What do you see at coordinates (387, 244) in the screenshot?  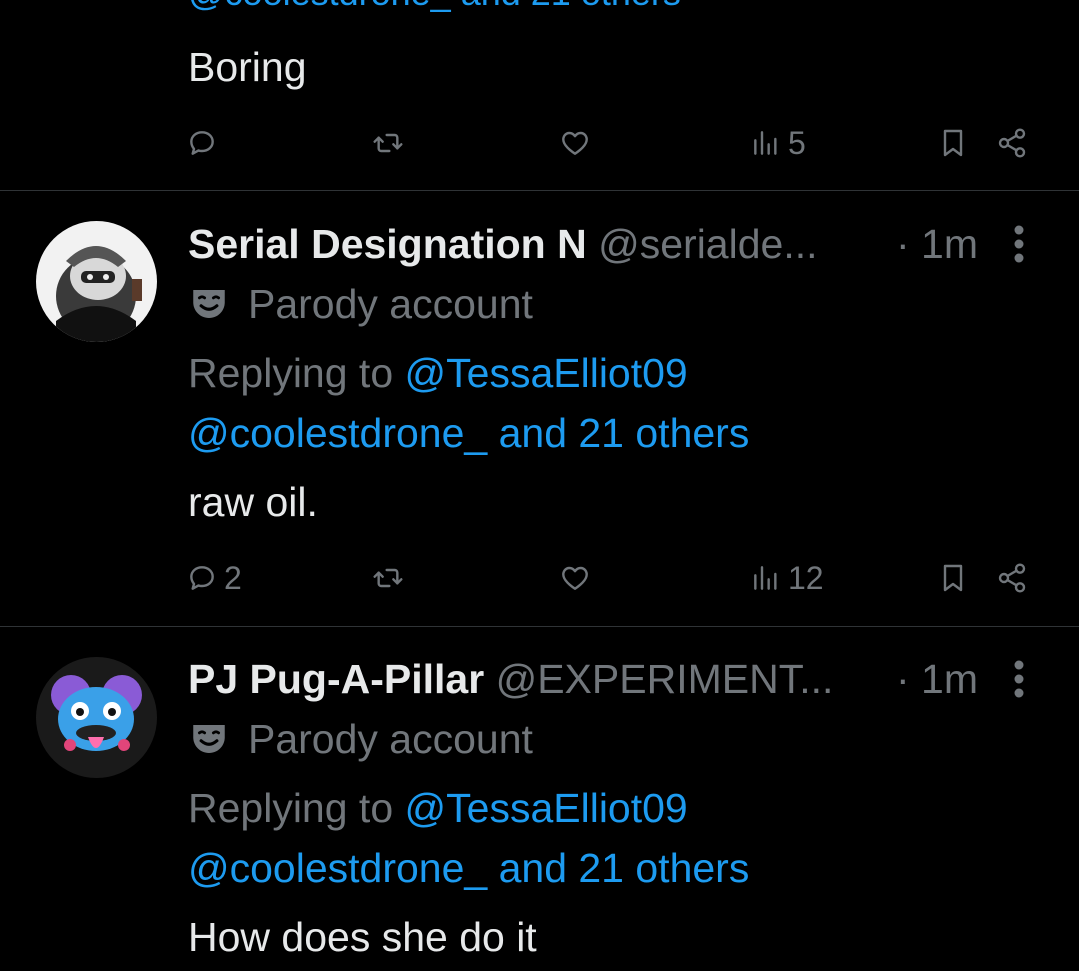 I see `display-name: Serial Designation N` at bounding box center [387, 244].